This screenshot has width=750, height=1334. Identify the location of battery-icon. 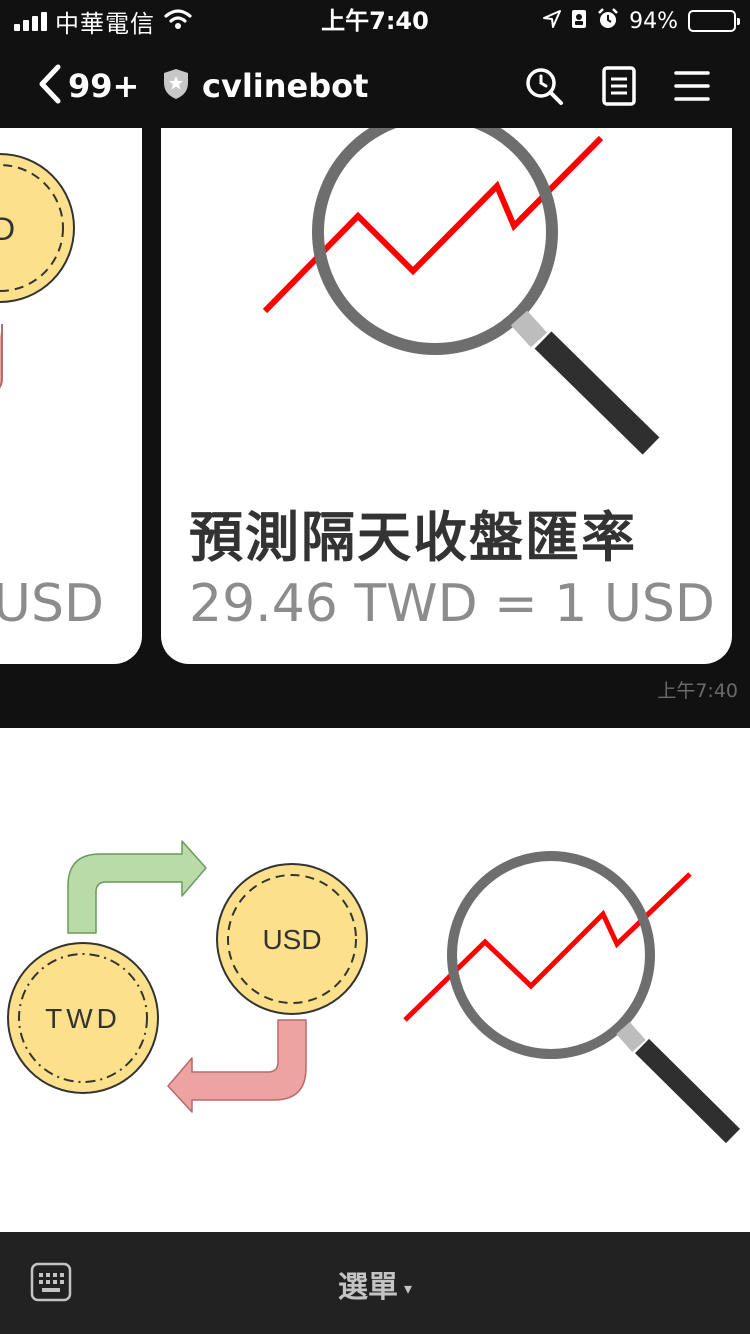
(714, 21).